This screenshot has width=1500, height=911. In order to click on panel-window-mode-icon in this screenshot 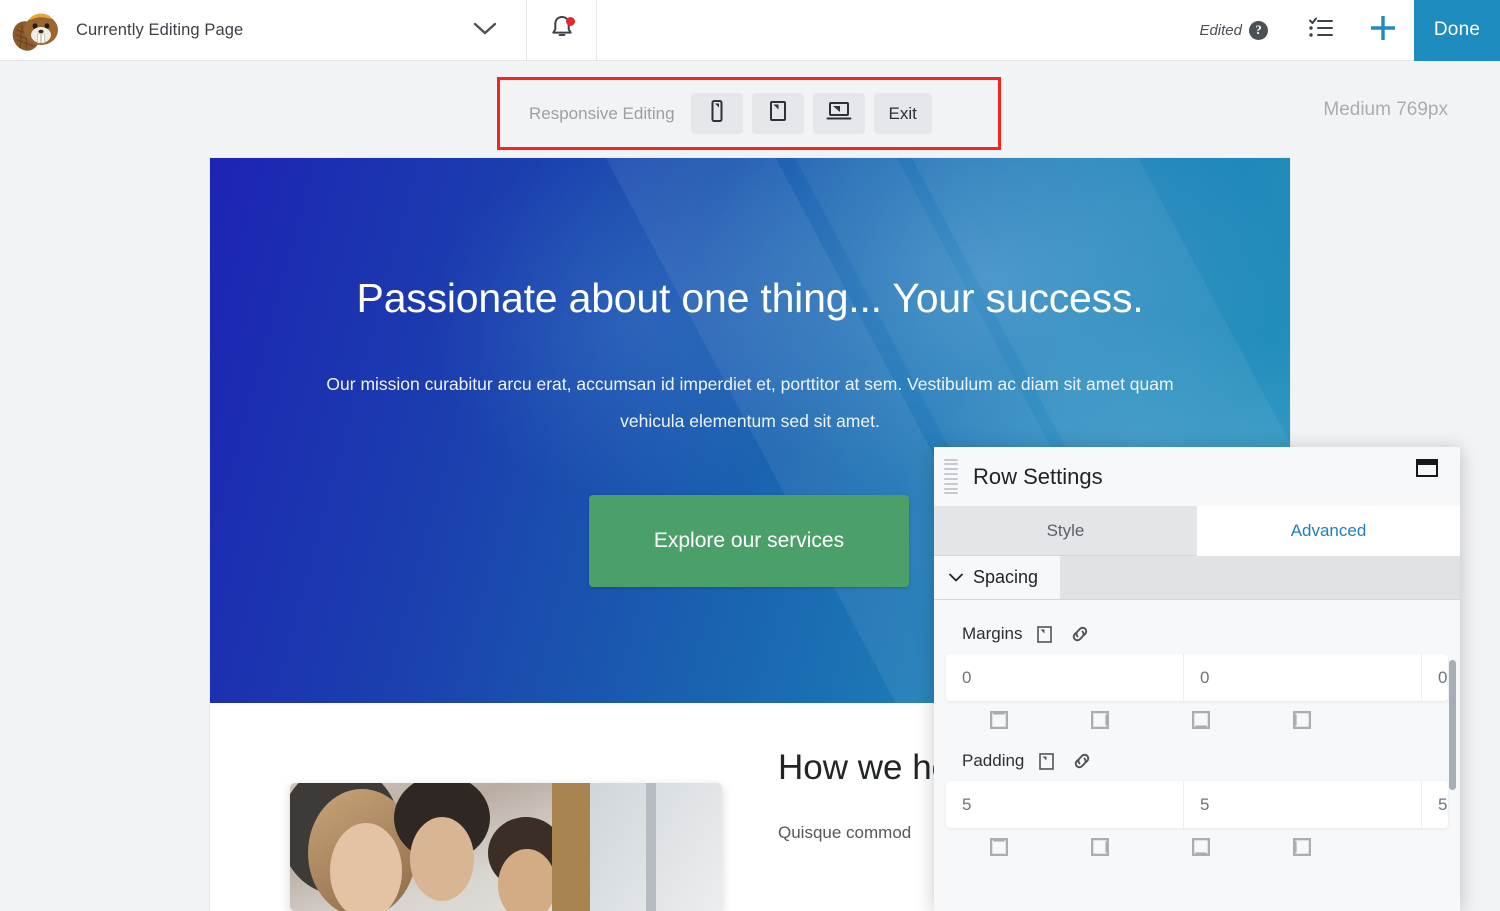, I will do `click(1427, 468)`.